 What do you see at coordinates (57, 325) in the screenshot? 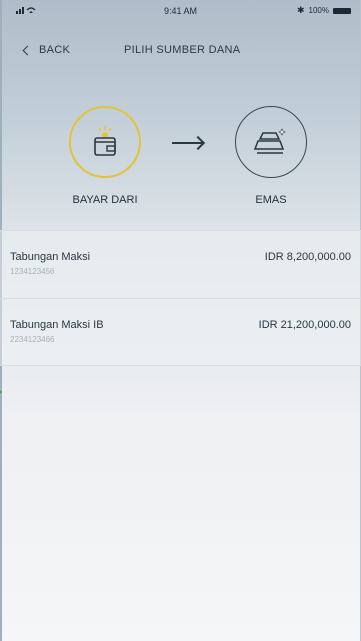
I see `account-name: Tabungan Maksi IB` at bounding box center [57, 325].